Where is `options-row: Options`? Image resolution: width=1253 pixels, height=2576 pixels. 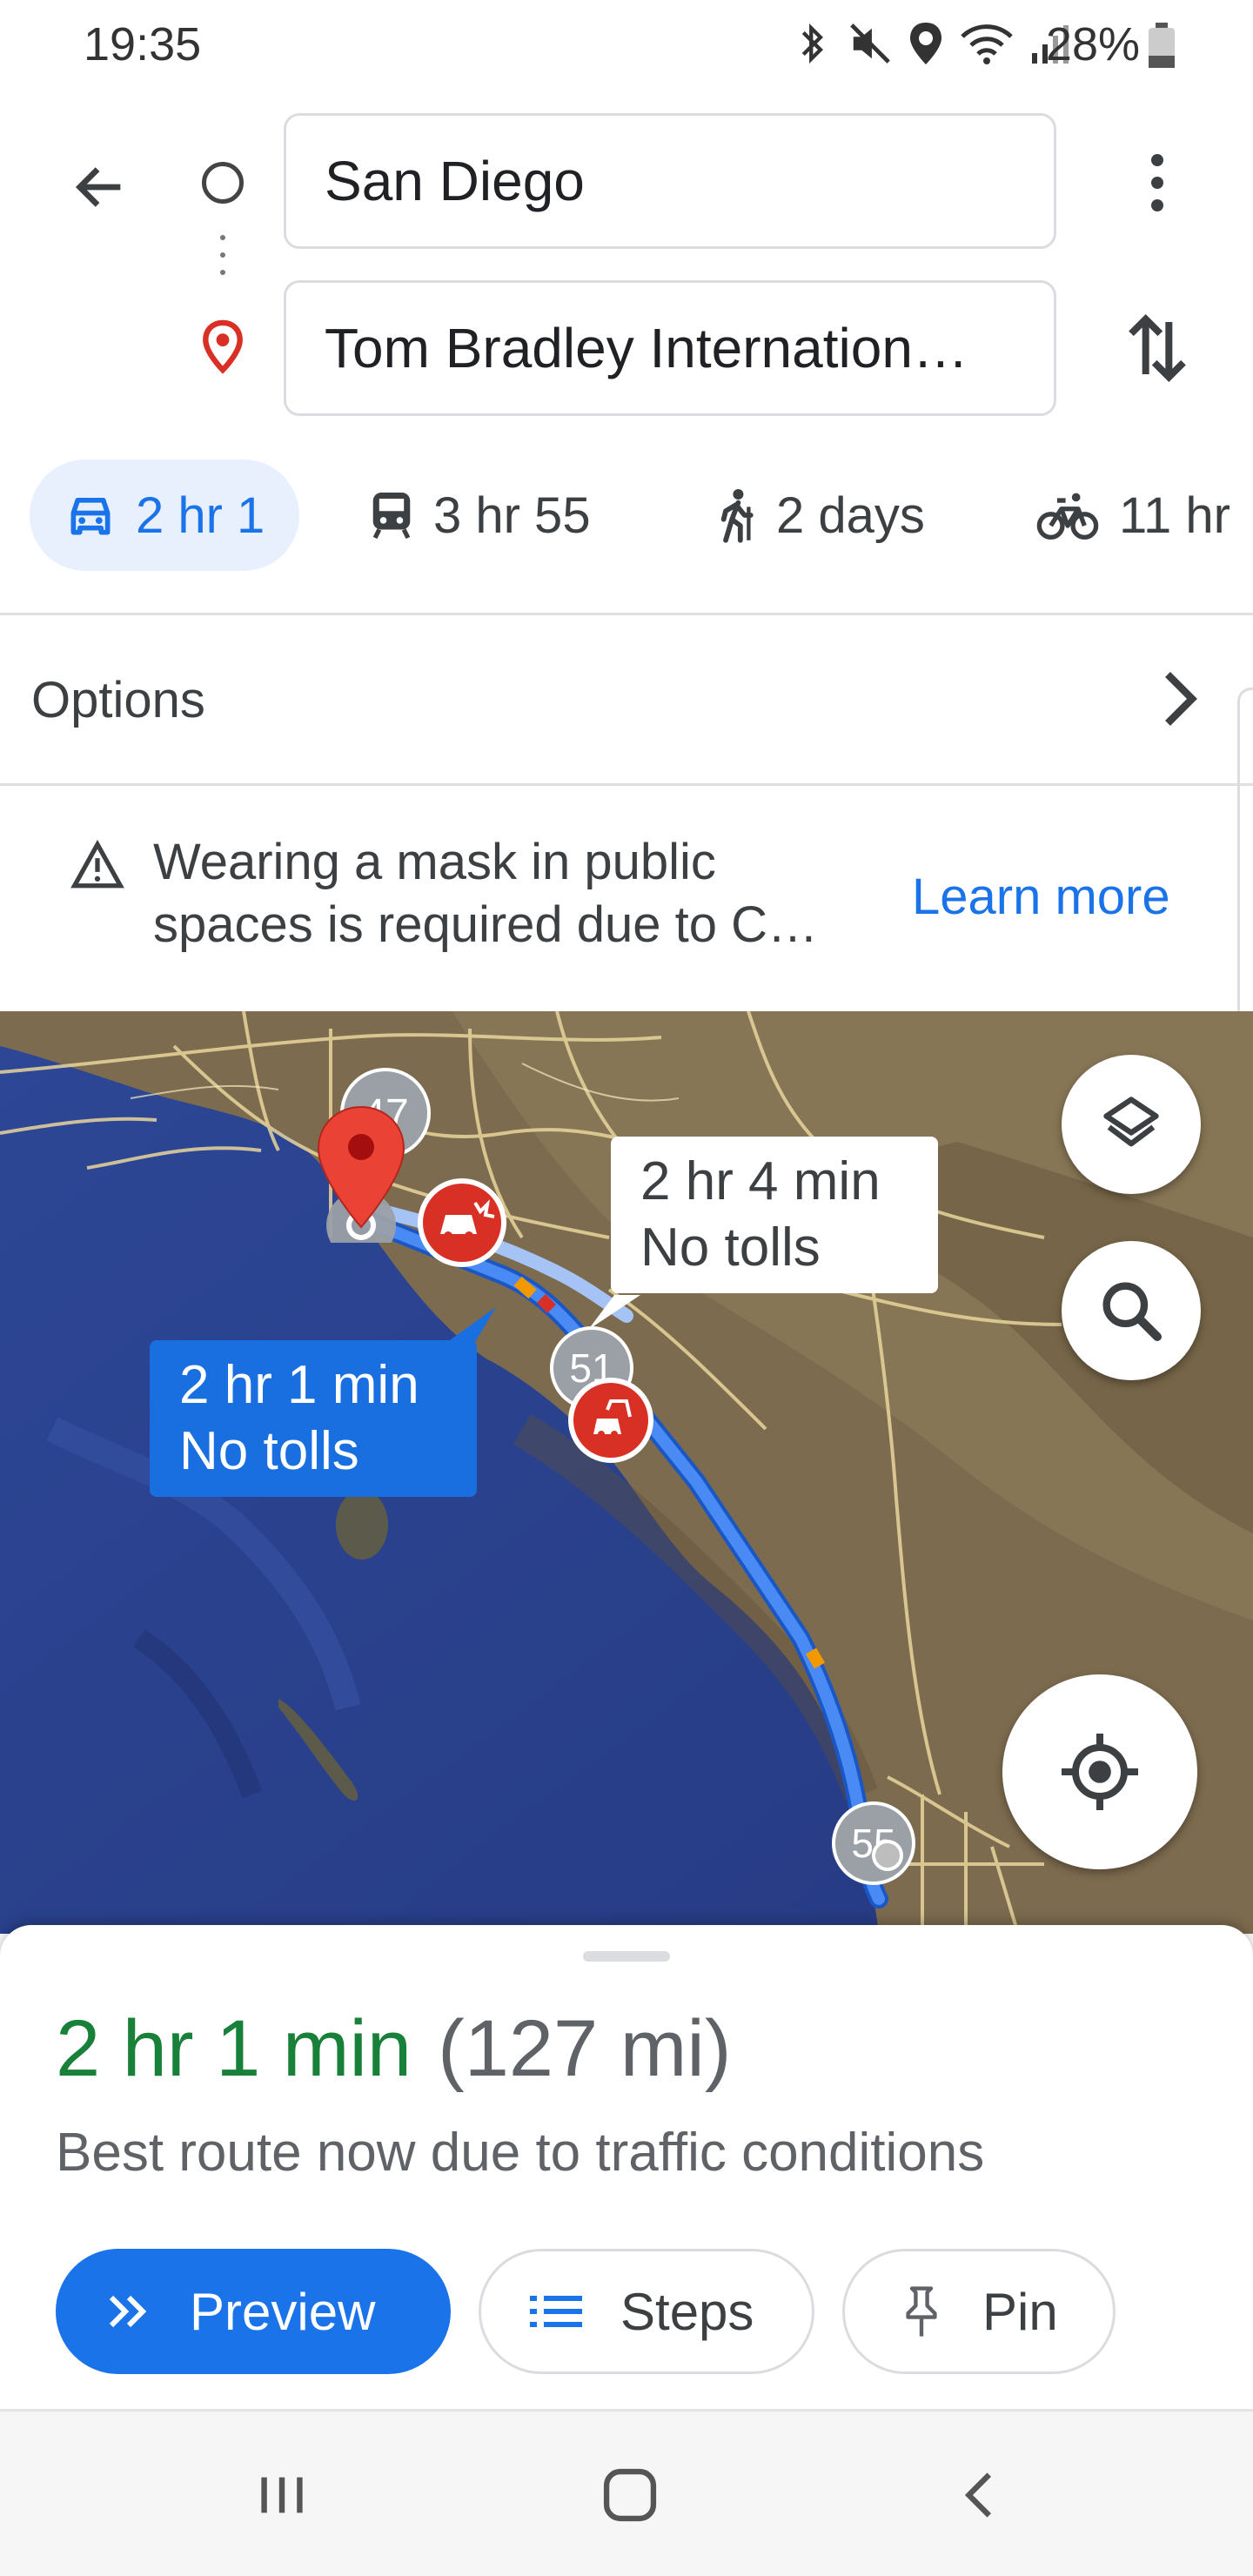
options-row: Options is located at coordinates (618, 699).